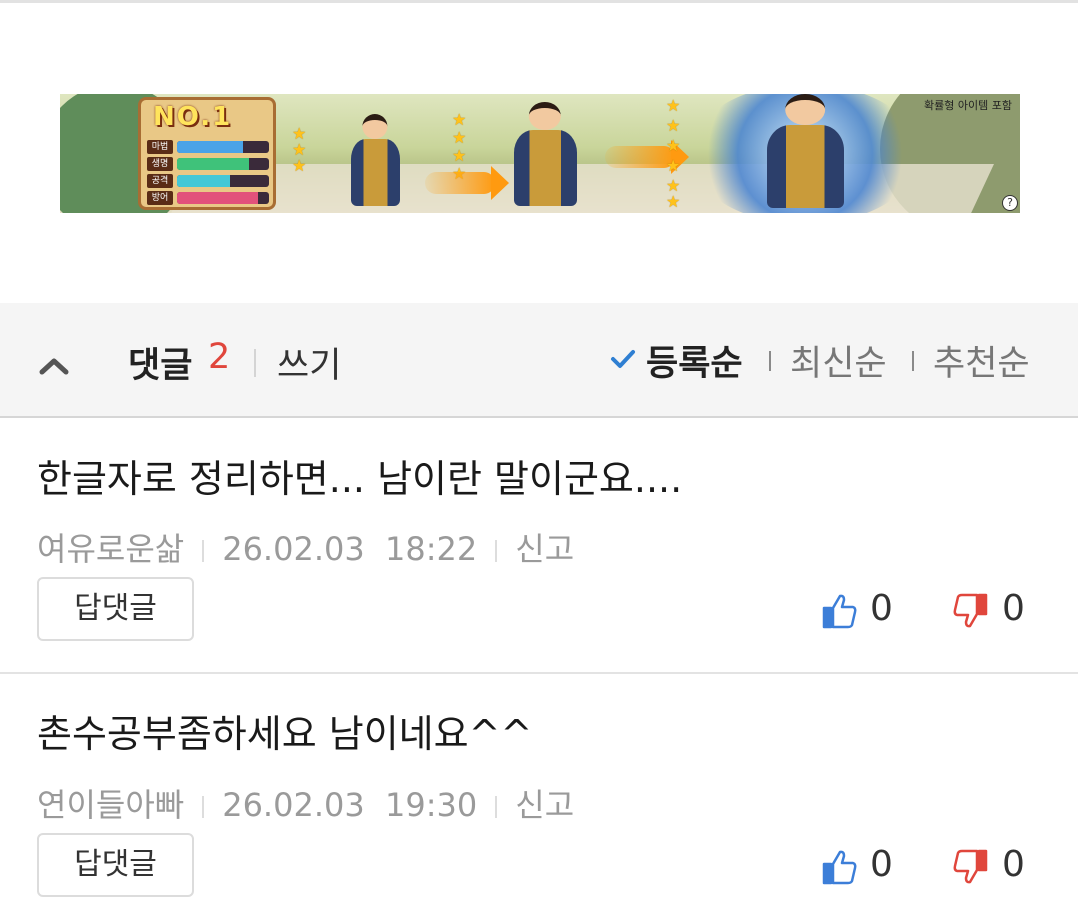 This screenshot has height=905, width=1078. What do you see at coordinates (110, 803) in the screenshot?
I see `comment-author: 연이들아빠` at bounding box center [110, 803].